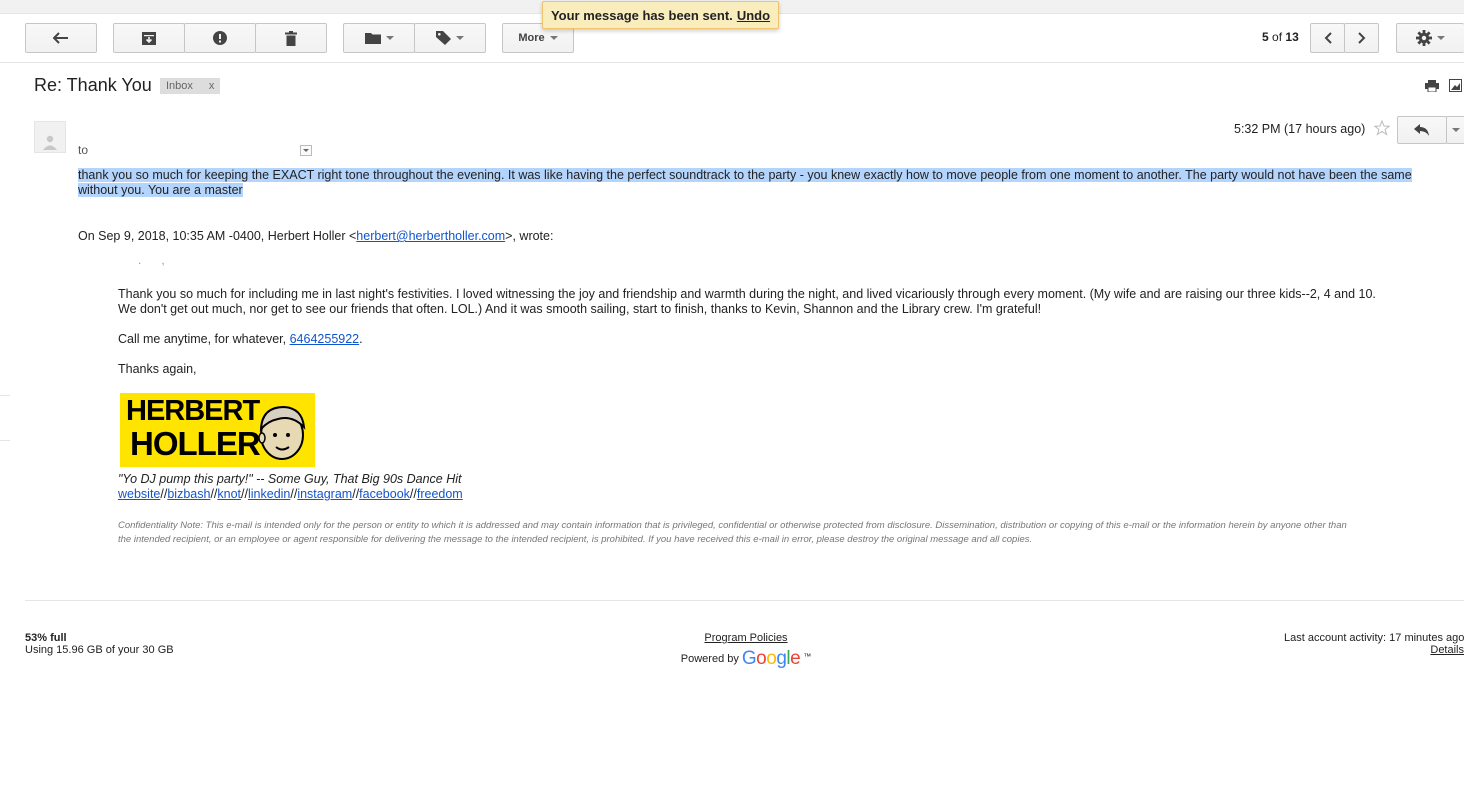 The image size is (1464, 793). I want to click on recipient-label: to, so click(83, 150).